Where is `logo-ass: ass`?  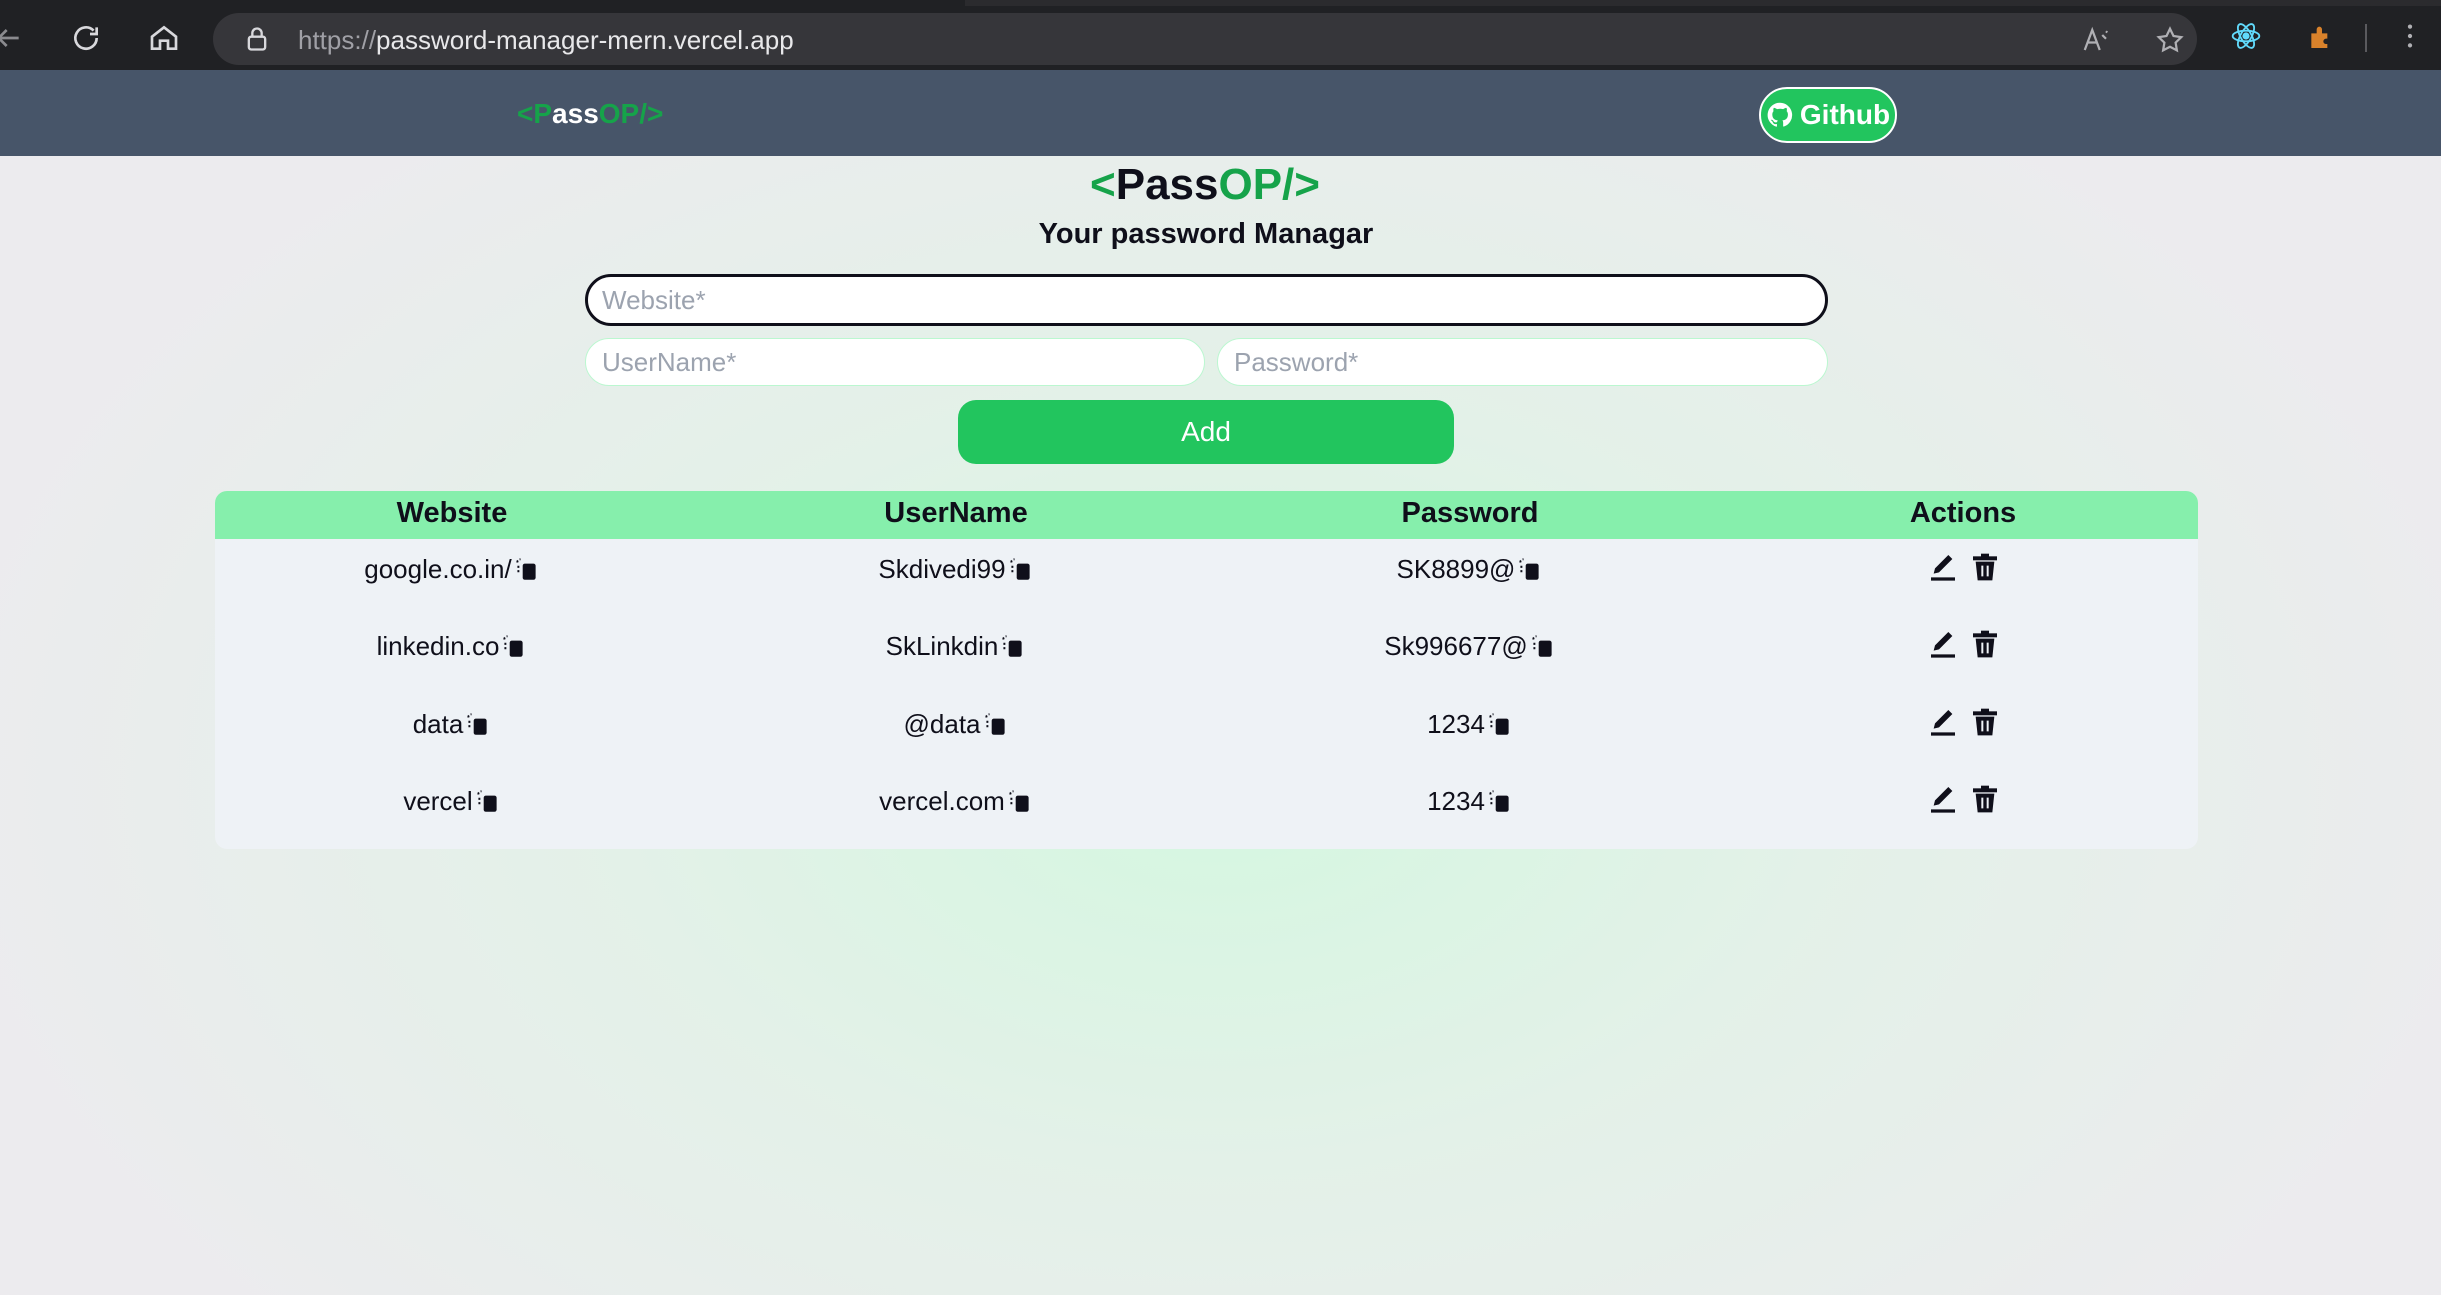
logo-ass: ass is located at coordinates (575, 113).